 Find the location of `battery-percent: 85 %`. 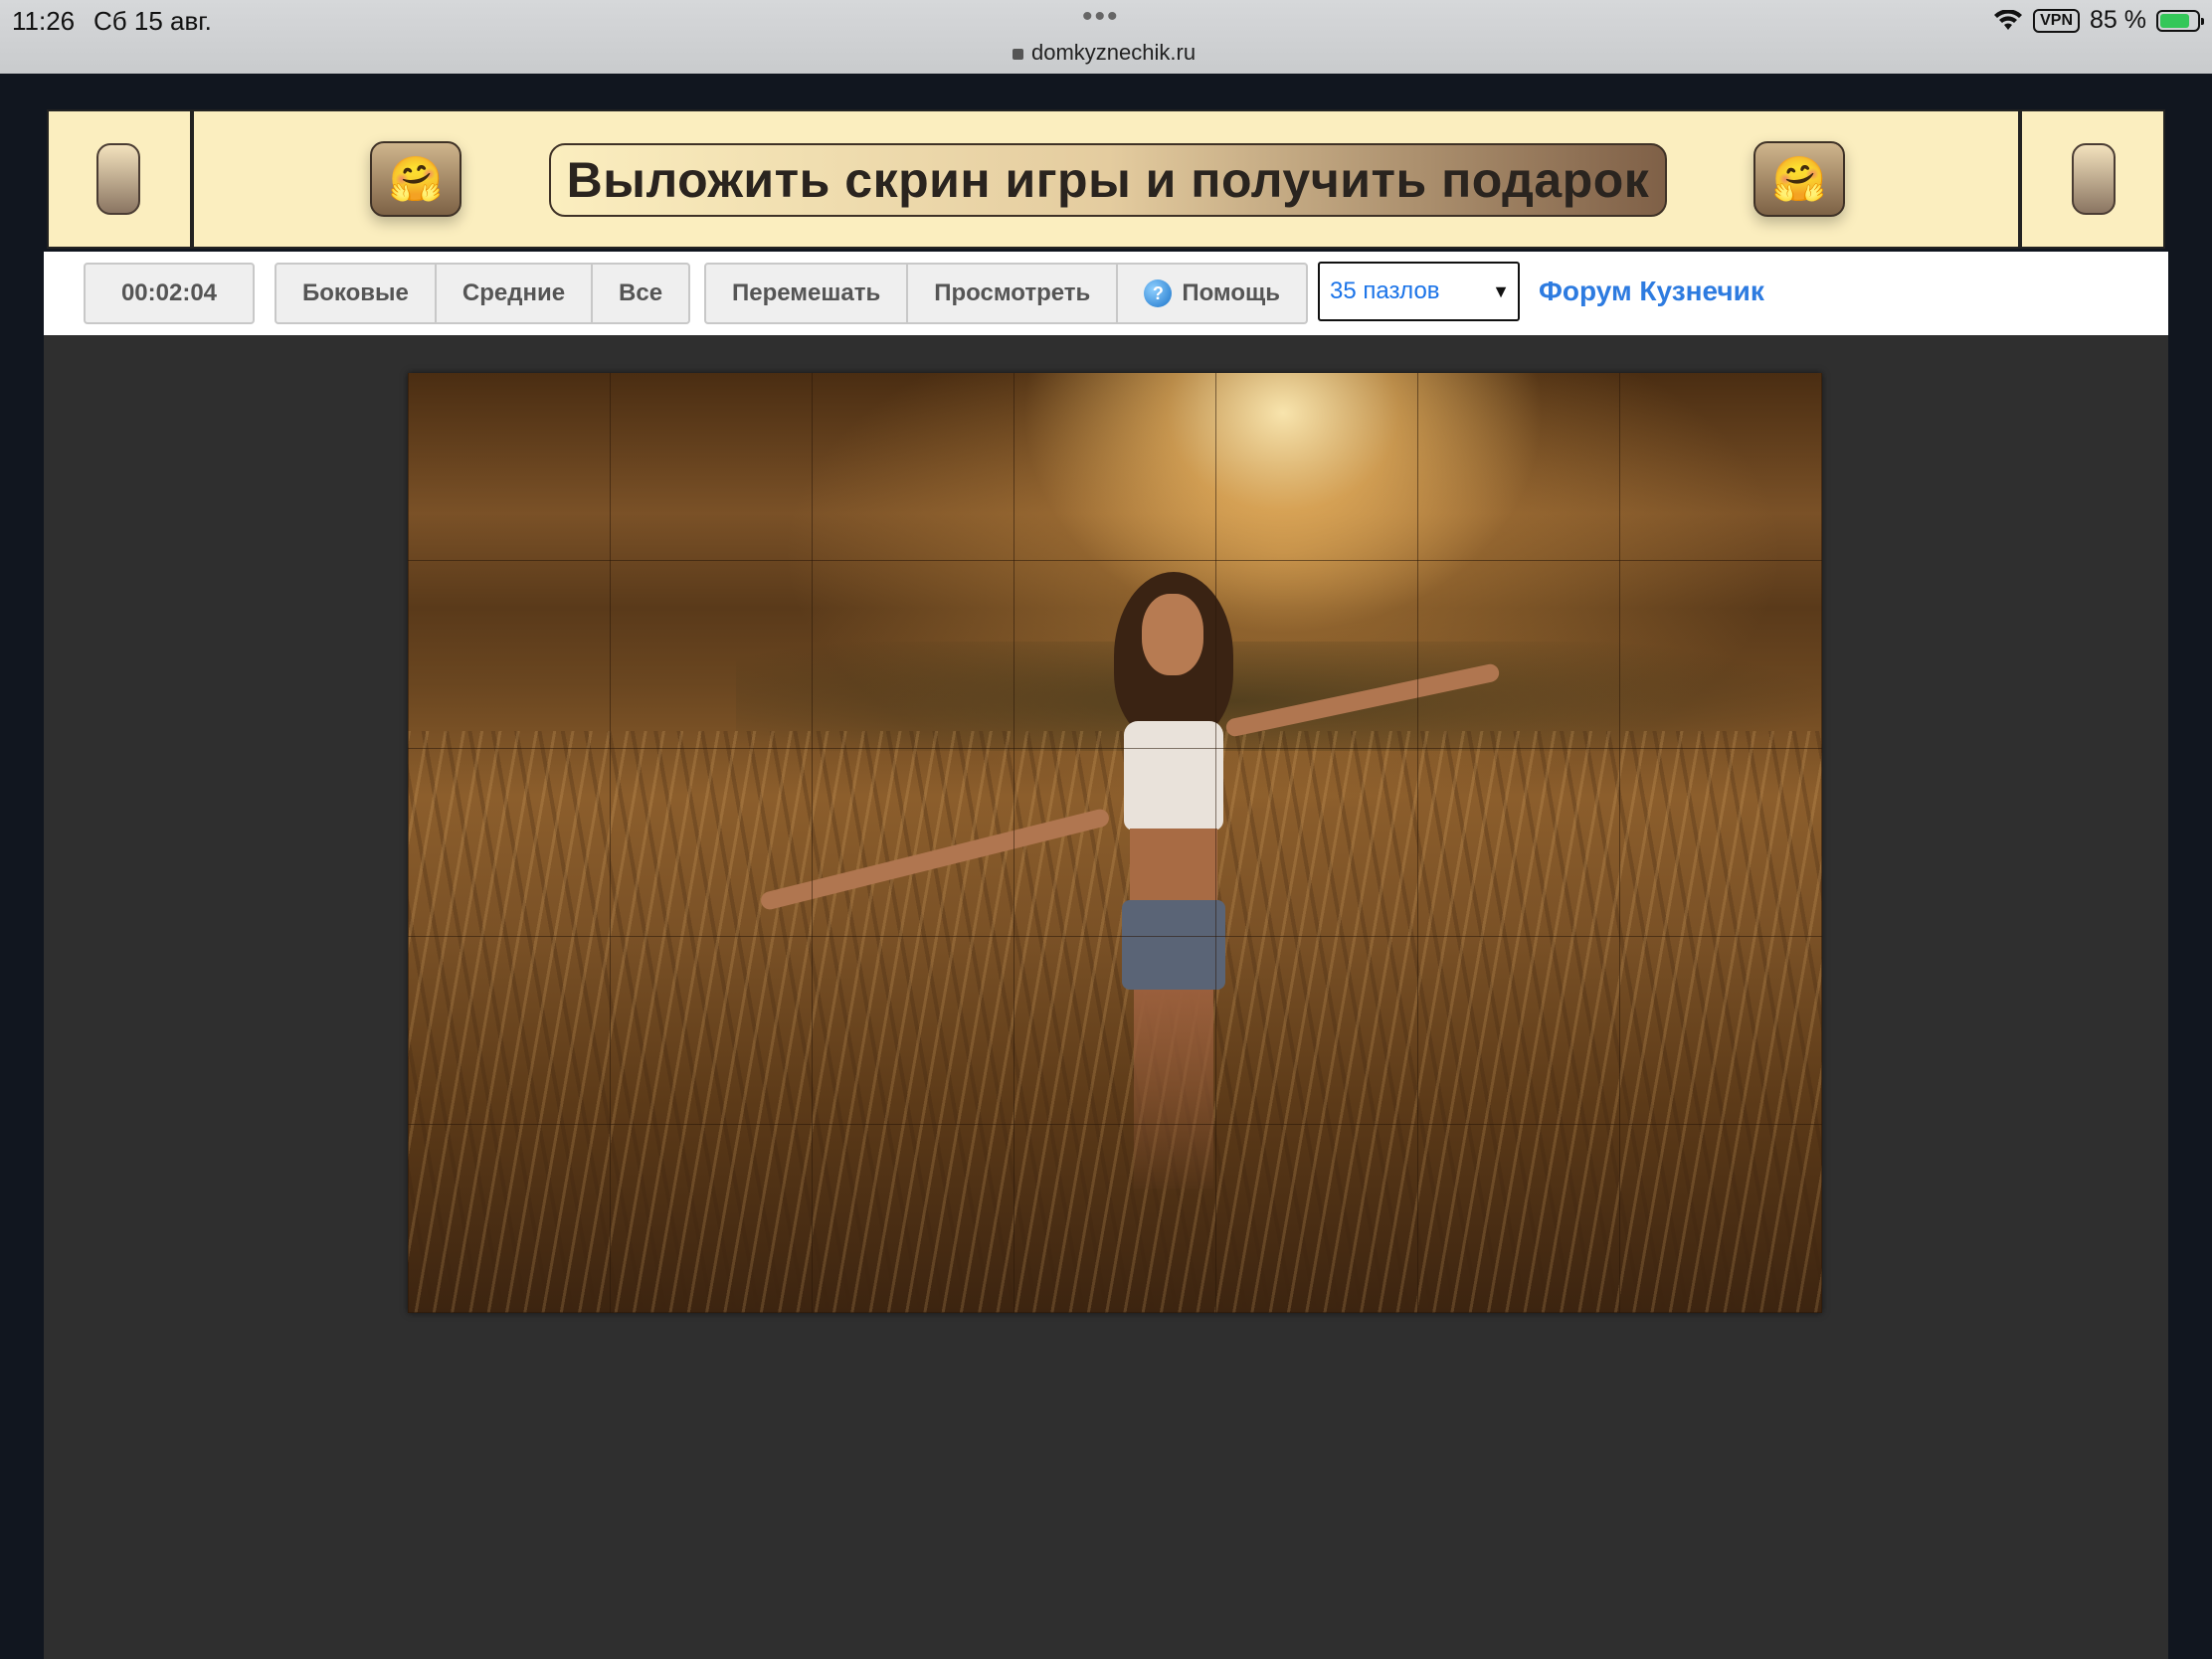

battery-percent: 85 % is located at coordinates (2118, 20).